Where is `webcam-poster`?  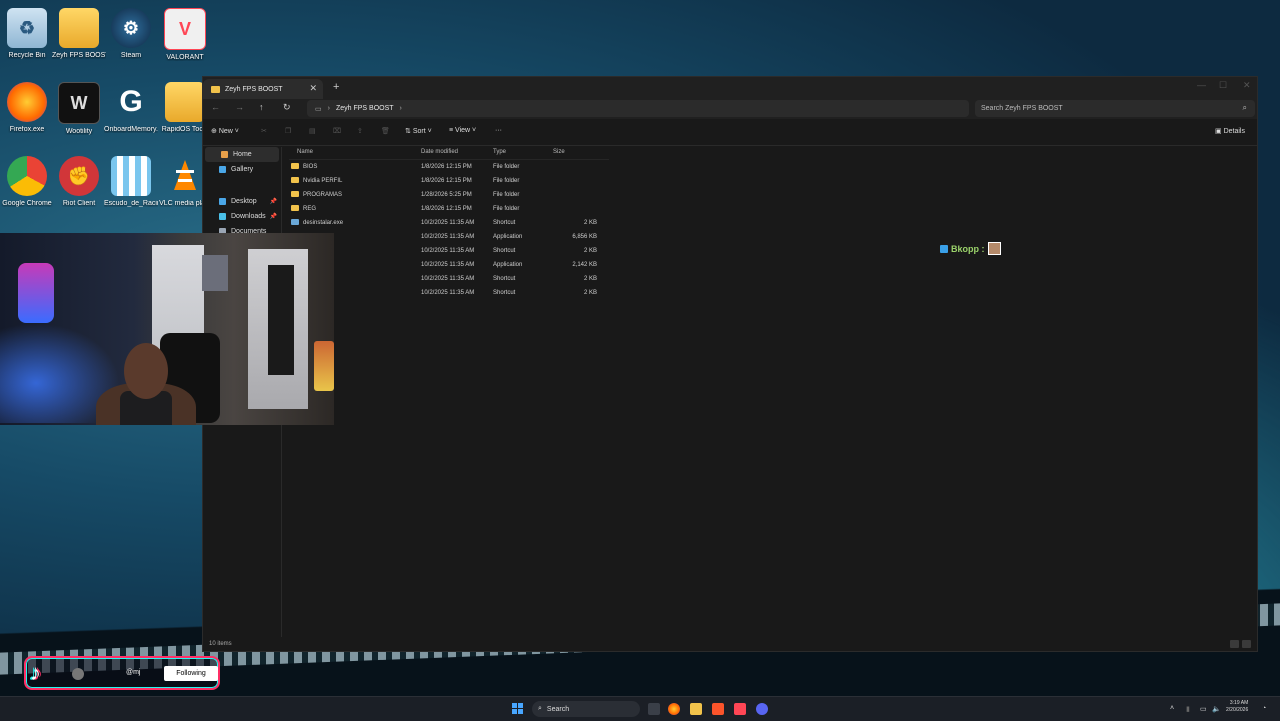 webcam-poster is located at coordinates (215, 273).